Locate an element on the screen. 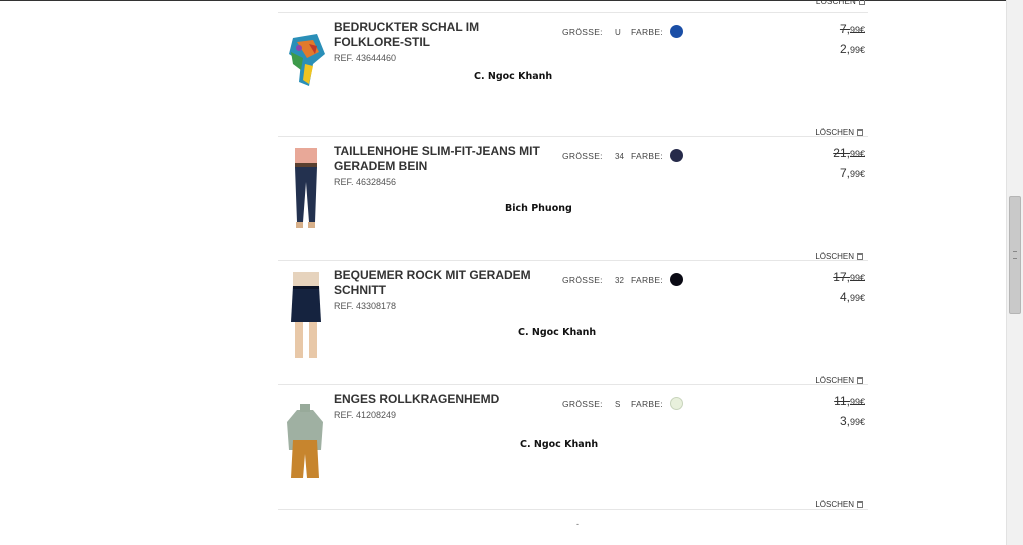  old-price: 11,99€ is located at coordinates (849, 401).